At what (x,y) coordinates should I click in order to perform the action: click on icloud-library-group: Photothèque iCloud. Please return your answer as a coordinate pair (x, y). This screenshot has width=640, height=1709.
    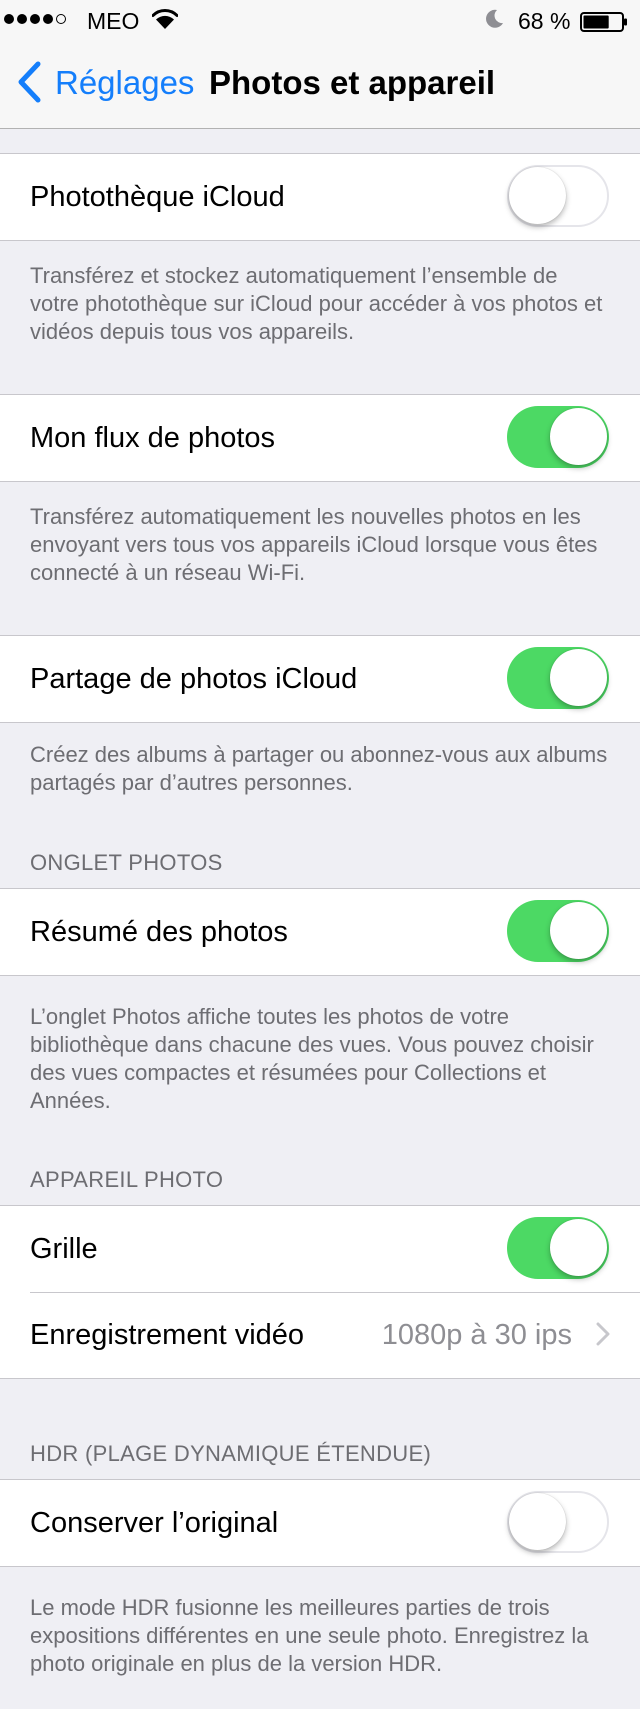
    Looking at the image, I should click on (320, 197).